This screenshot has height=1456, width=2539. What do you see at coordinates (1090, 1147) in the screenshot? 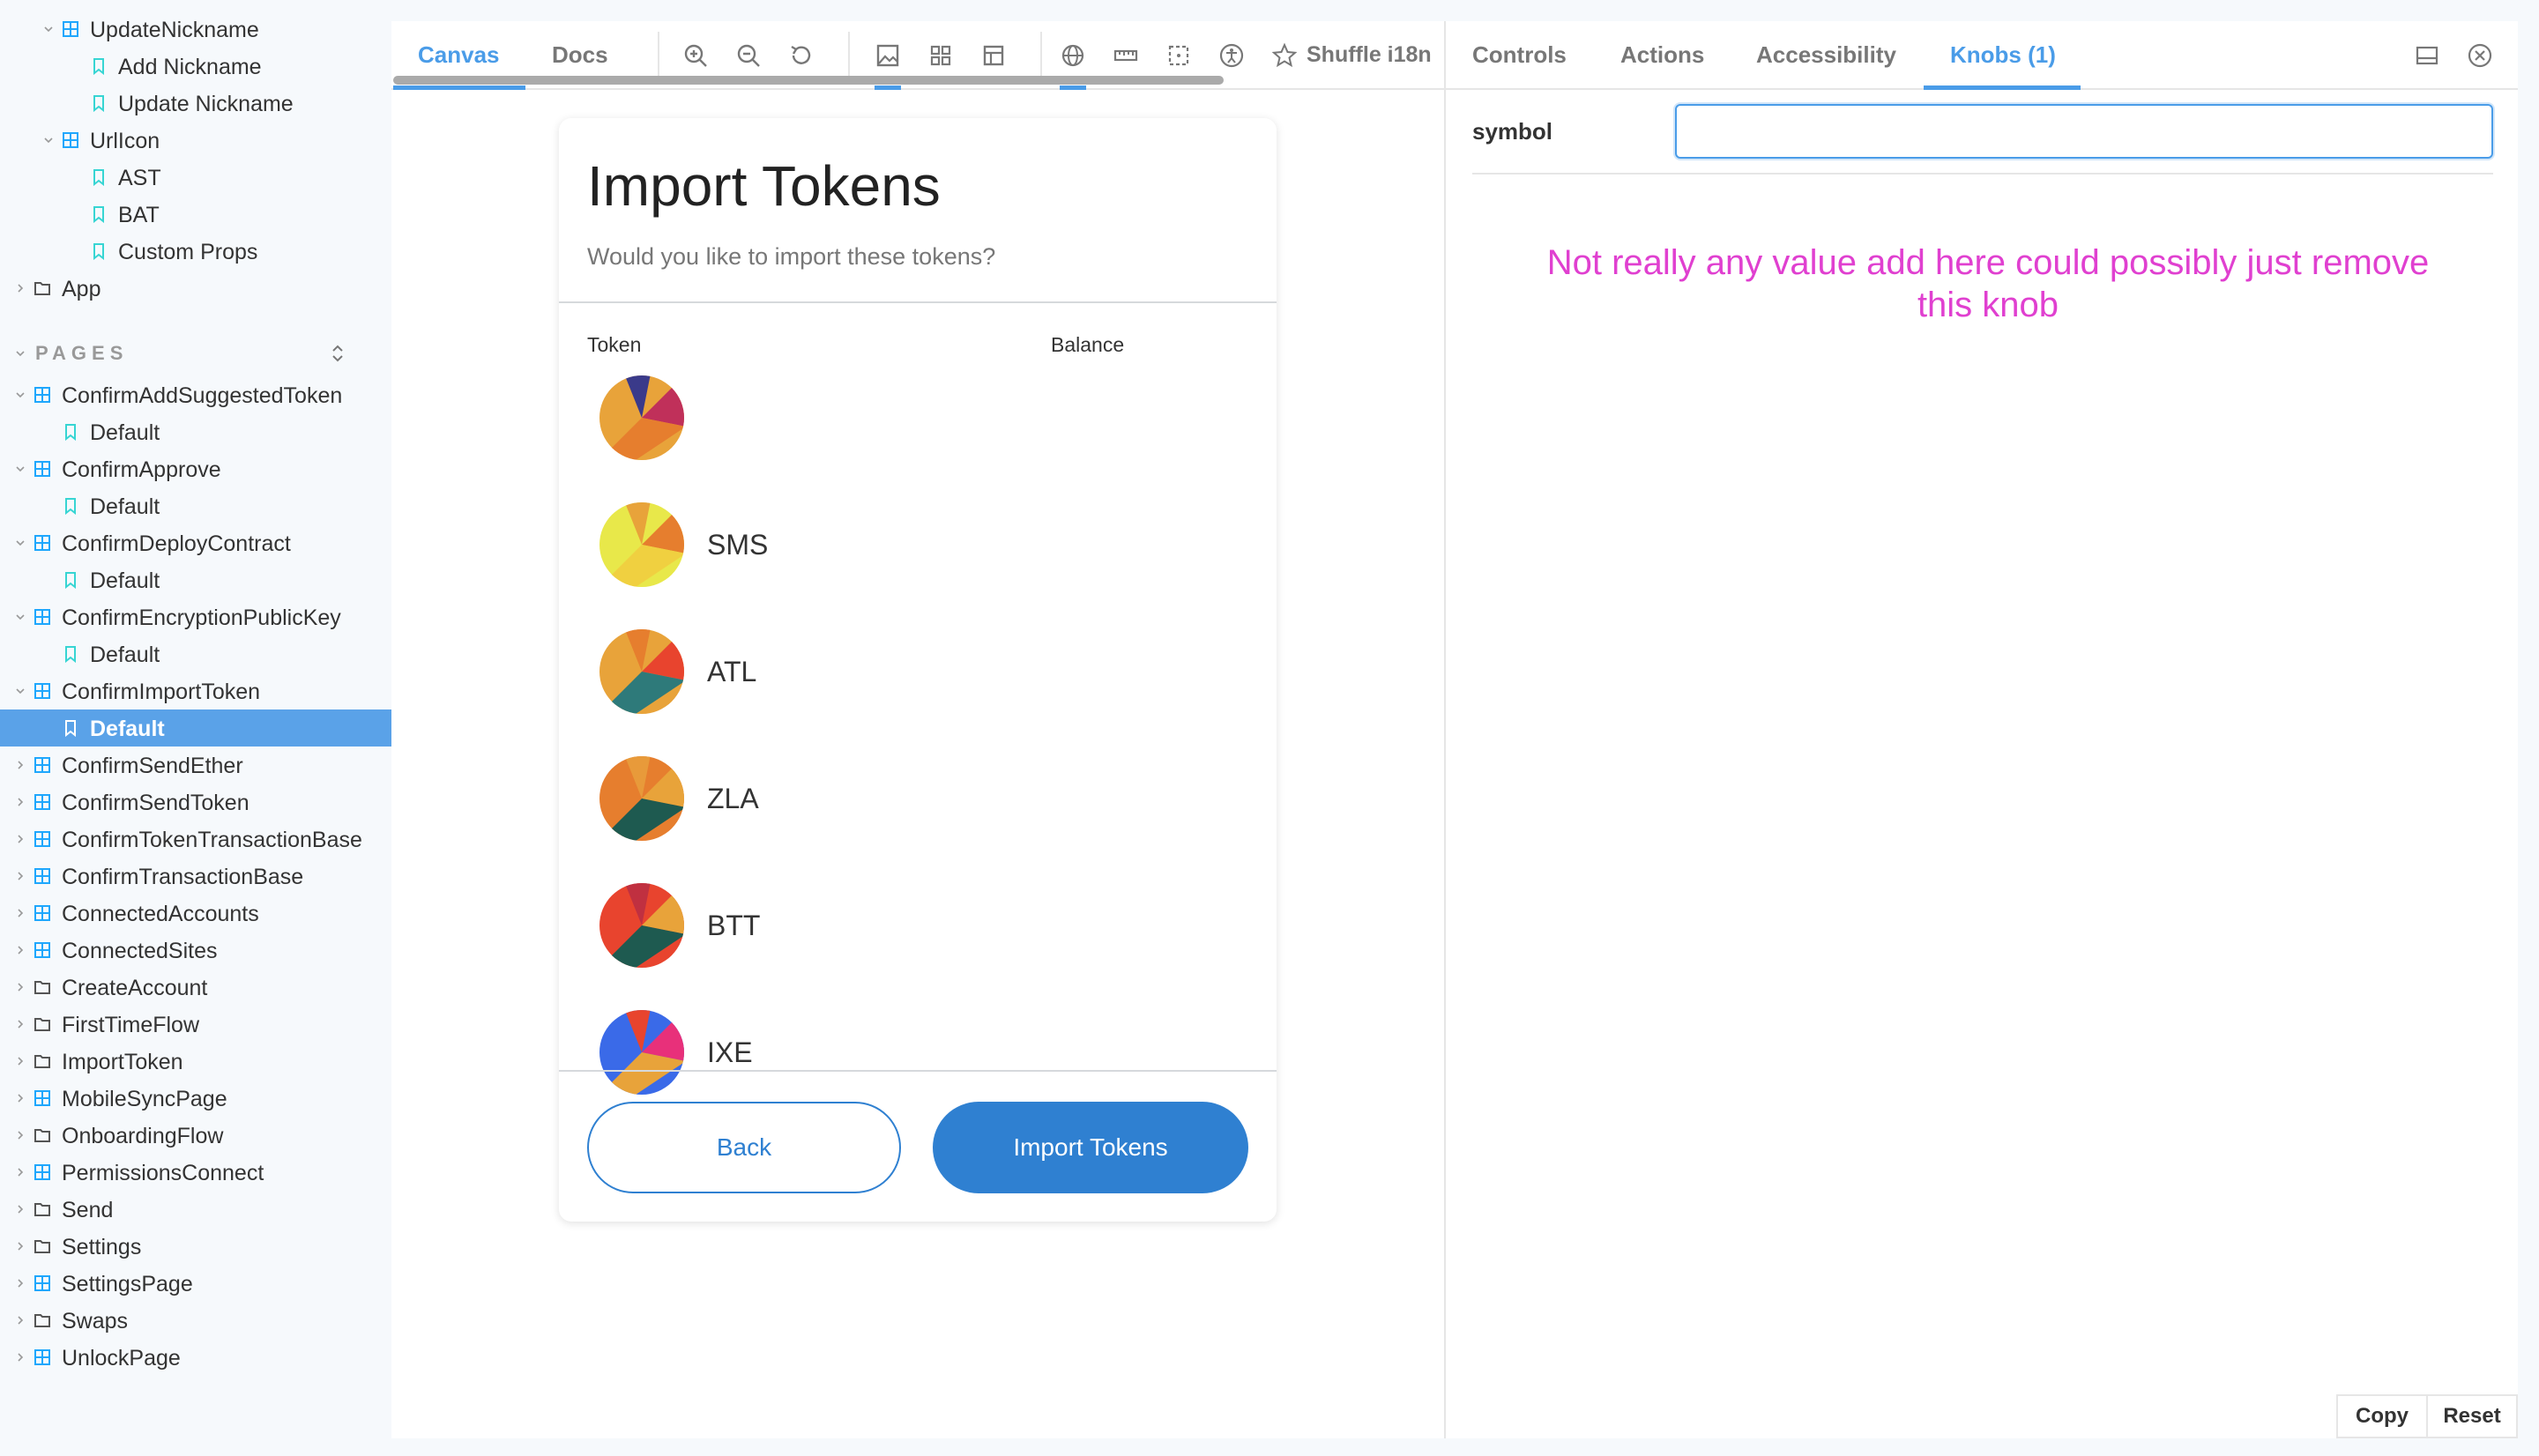
I see `import-tokens-button: Import Tokens` at bounding box center [1090, 1147].